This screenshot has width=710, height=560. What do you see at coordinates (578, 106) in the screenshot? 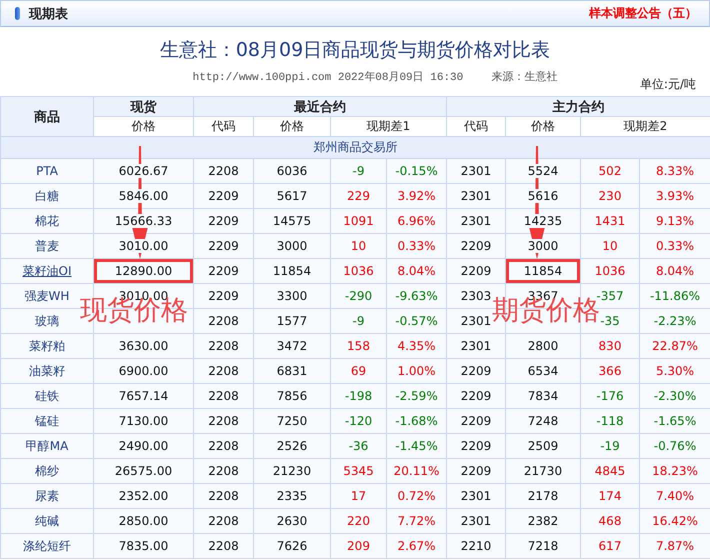
I see `column-header: 主力合约` at bounding box center [578, 106].